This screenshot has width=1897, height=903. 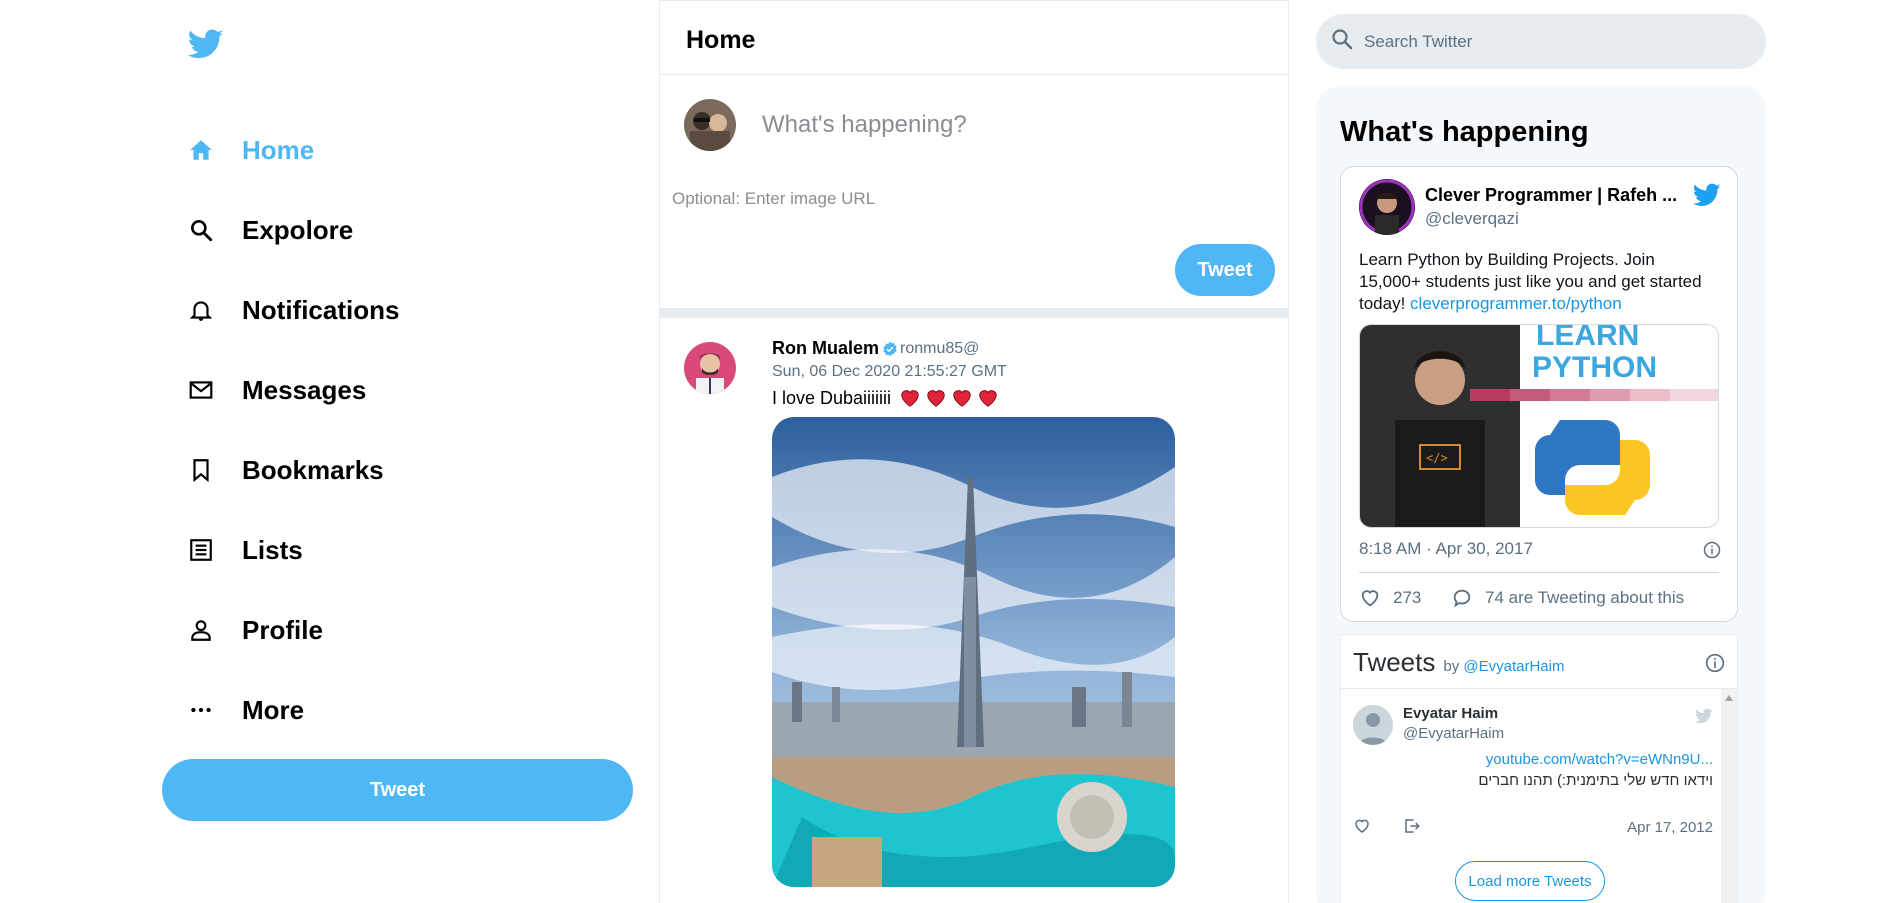 What do you see at coordinates (1729, 698) in the screenshot?
I see `scroll-up-arrow-icon` at bounding box center [1729, 698].